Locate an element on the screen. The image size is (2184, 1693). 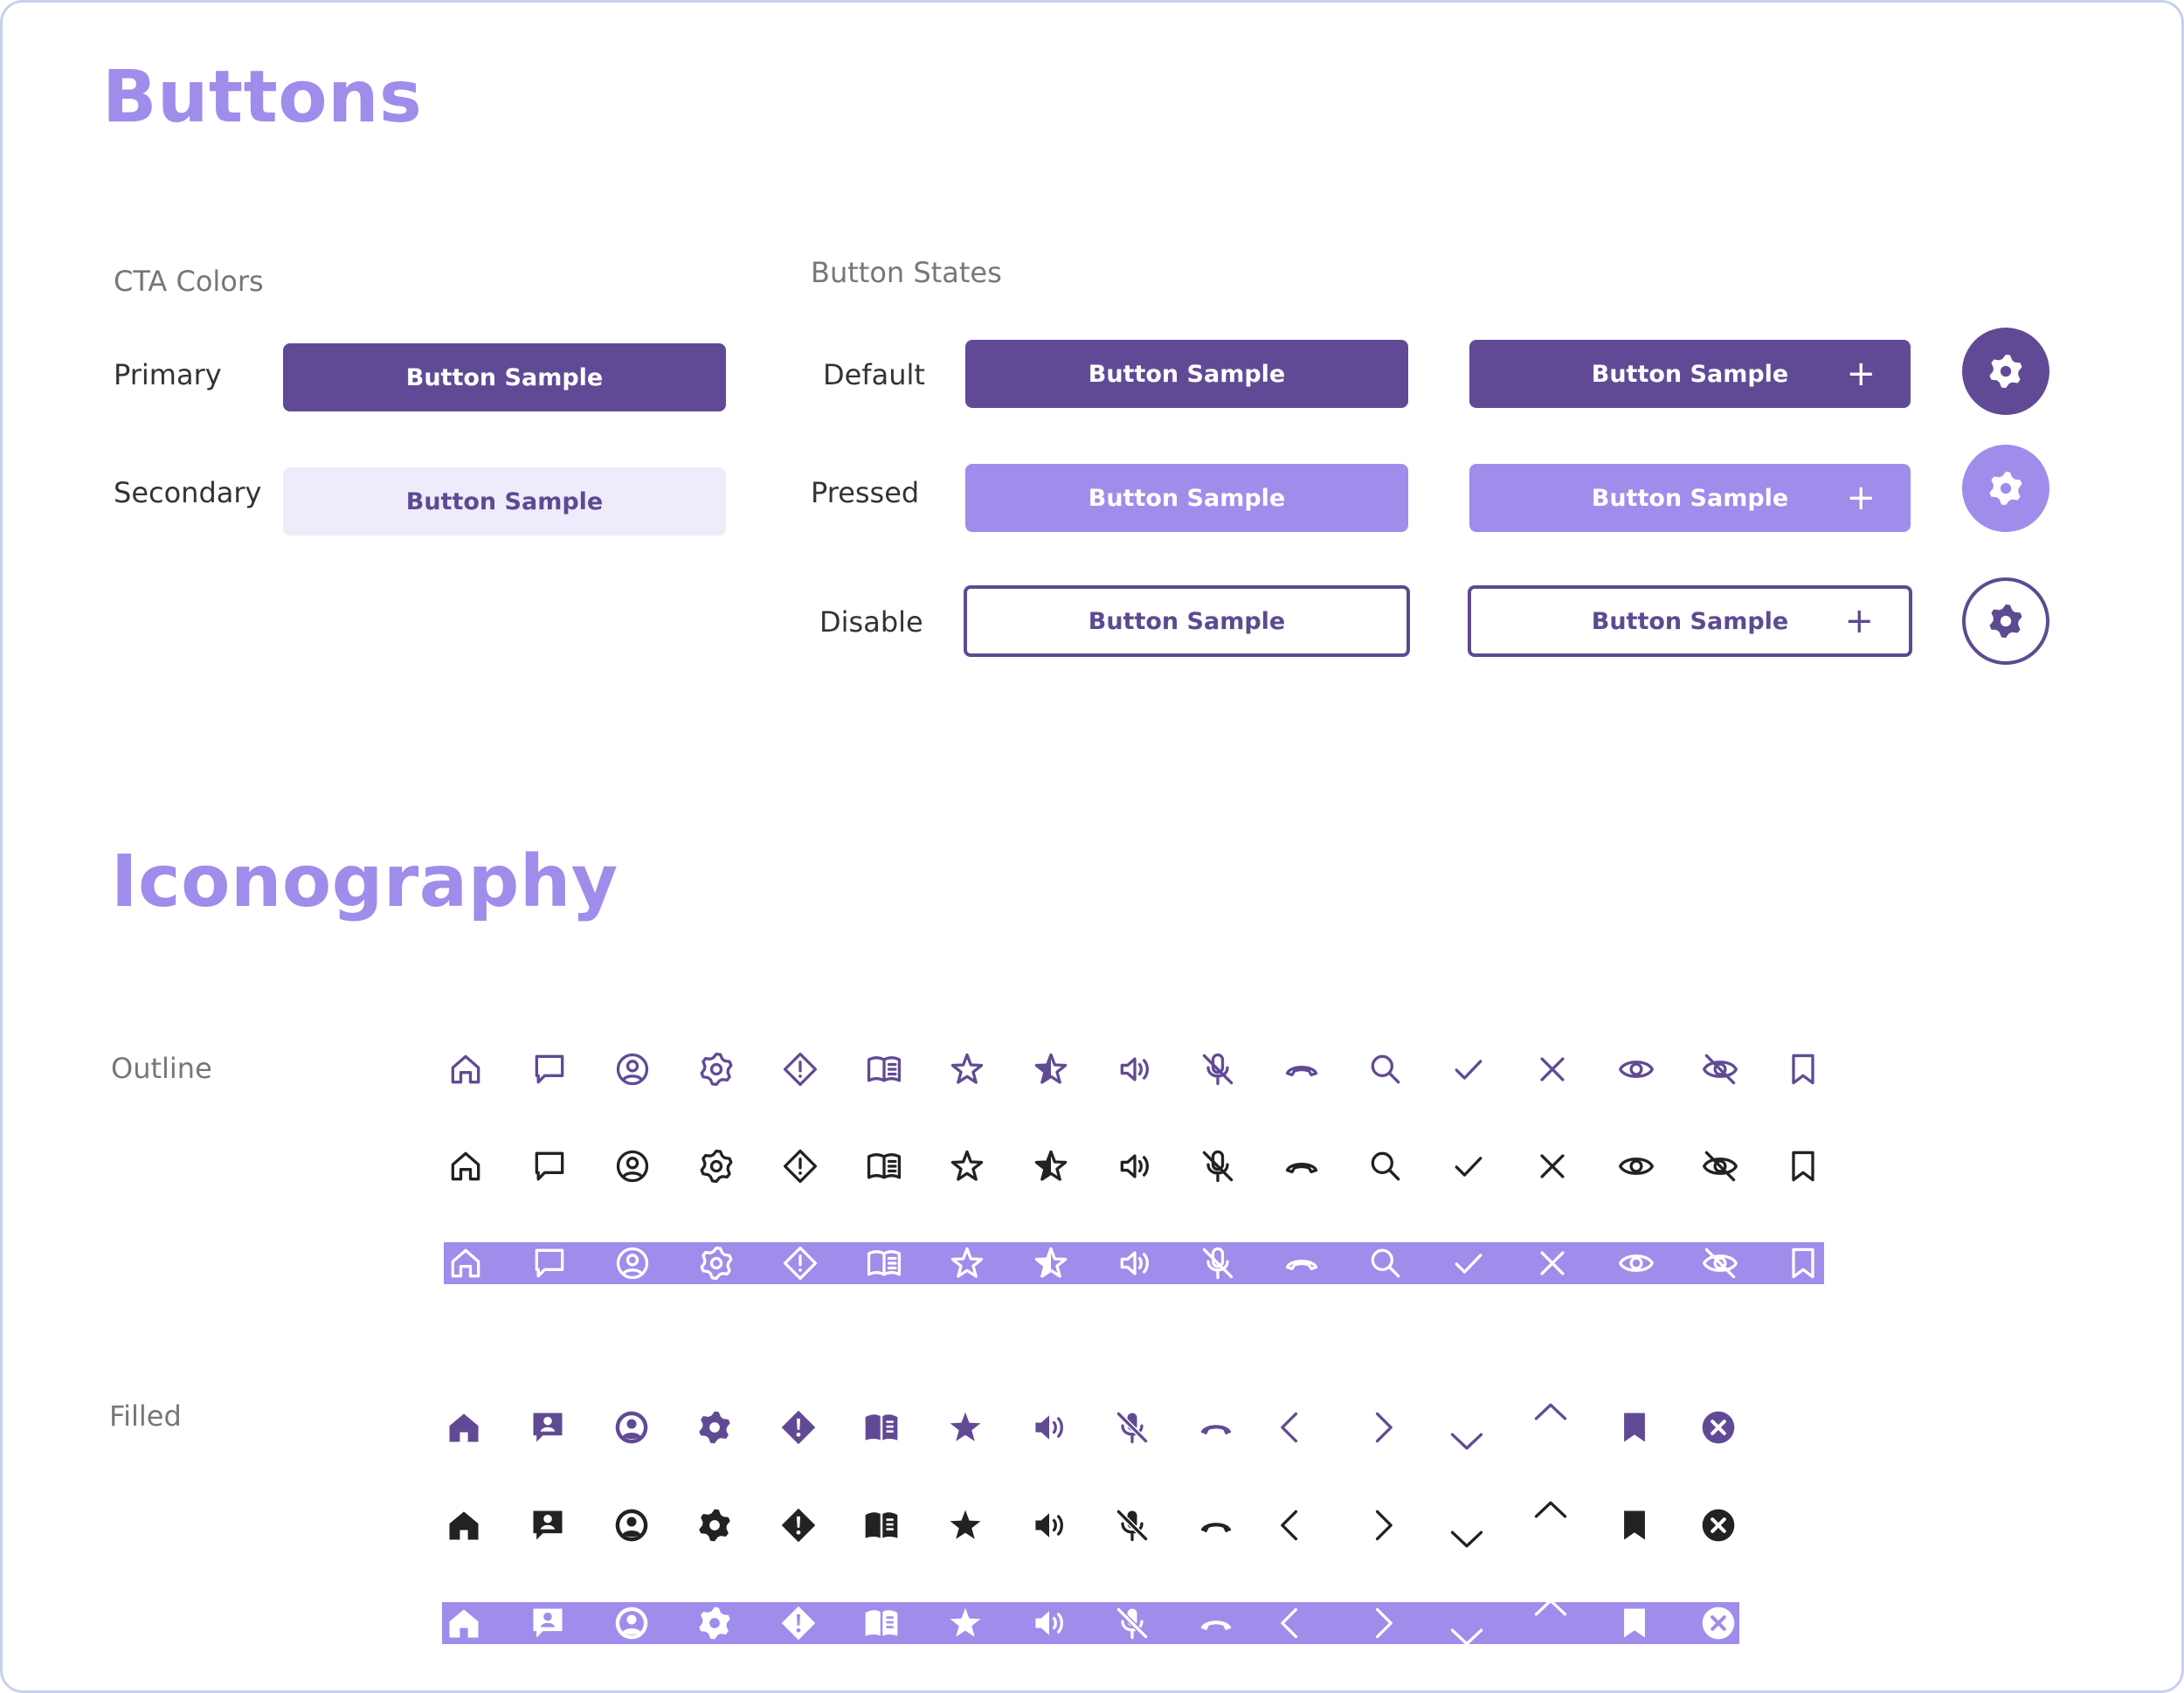
pressed-state-plus-button: Button Sample + is located at coordinates (1690, 498).